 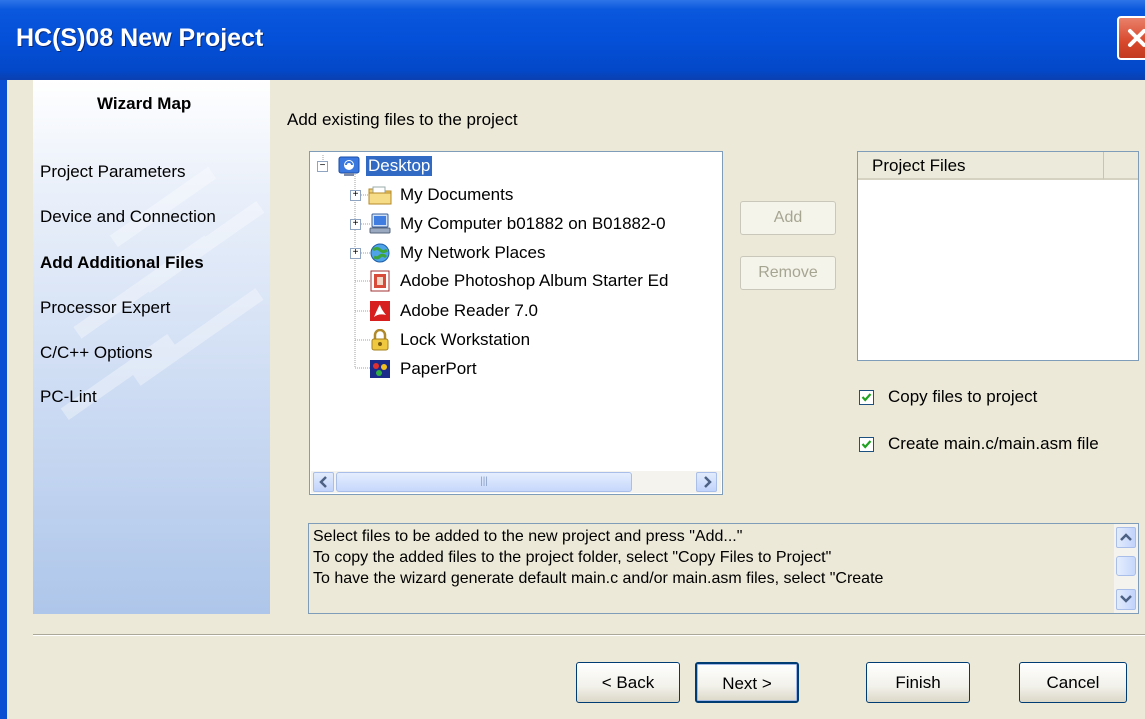 I want to click on network-icon, so click(x=380, y=253).